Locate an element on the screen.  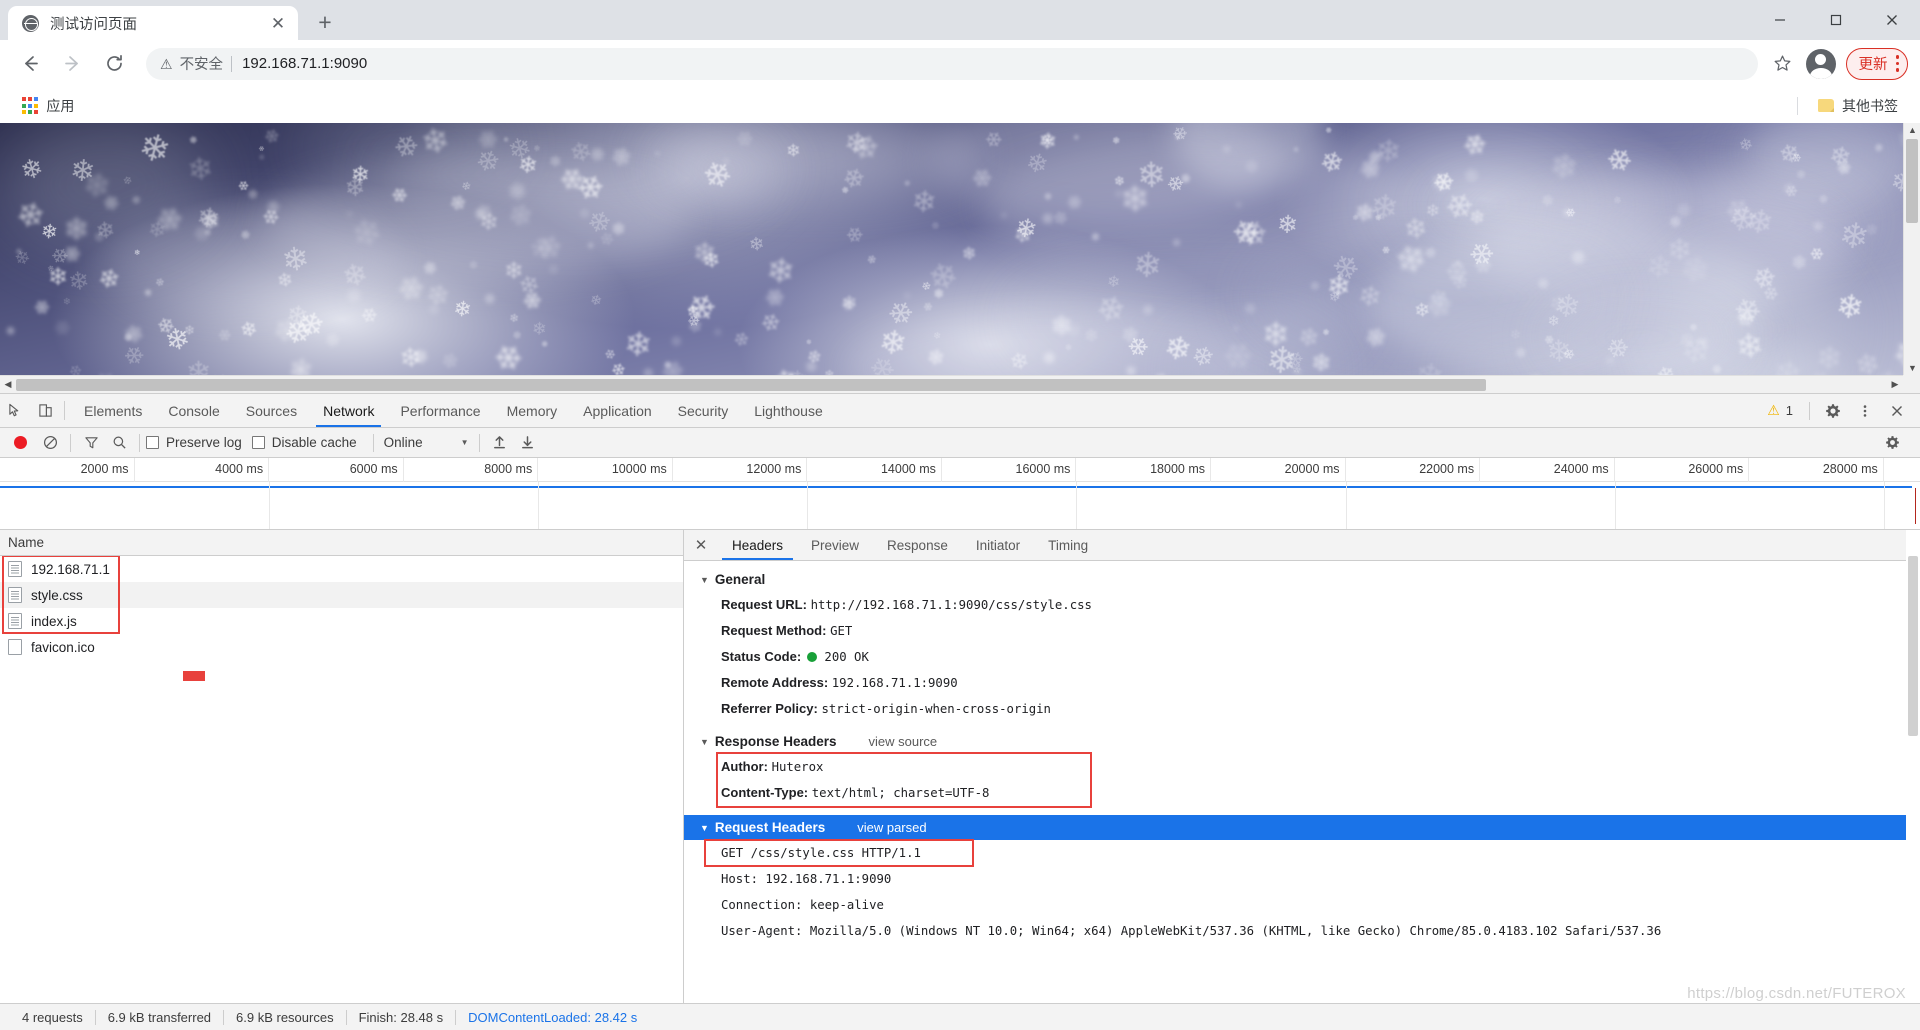
section-response-headers: ▼ Response Headers view source is located at coordinates (1302, 741).